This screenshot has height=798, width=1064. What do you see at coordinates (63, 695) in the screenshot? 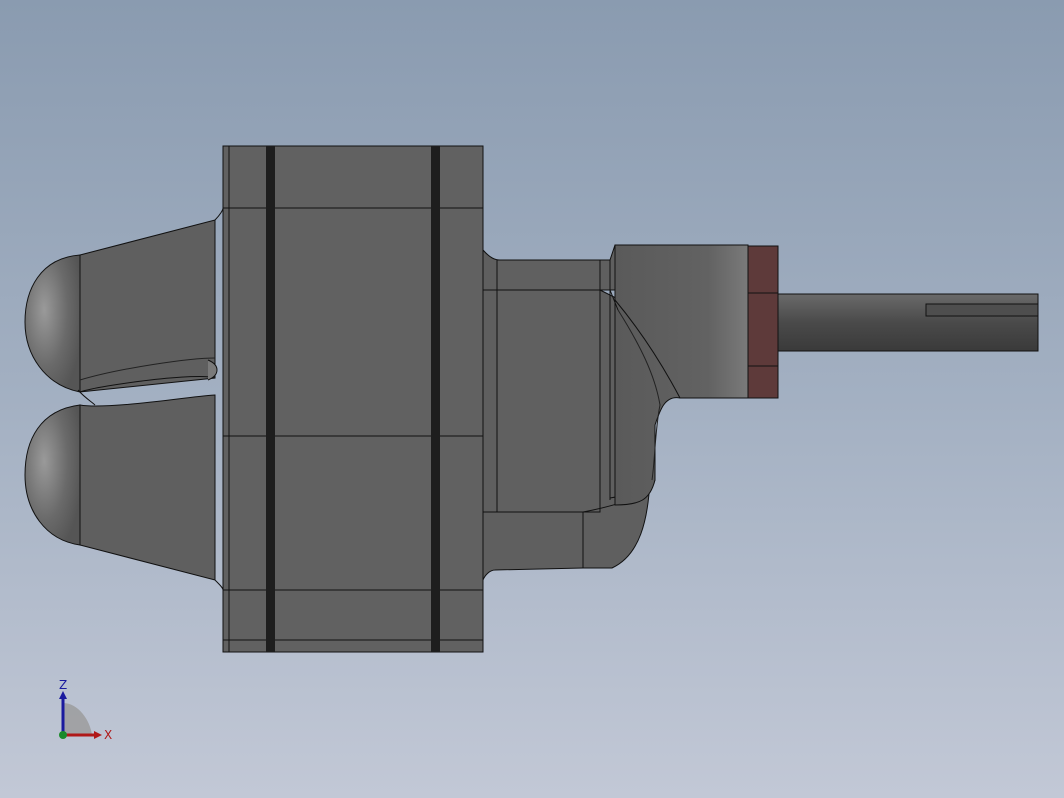
I see `z-axis-arrowhead` at bounding box center [63, 695].